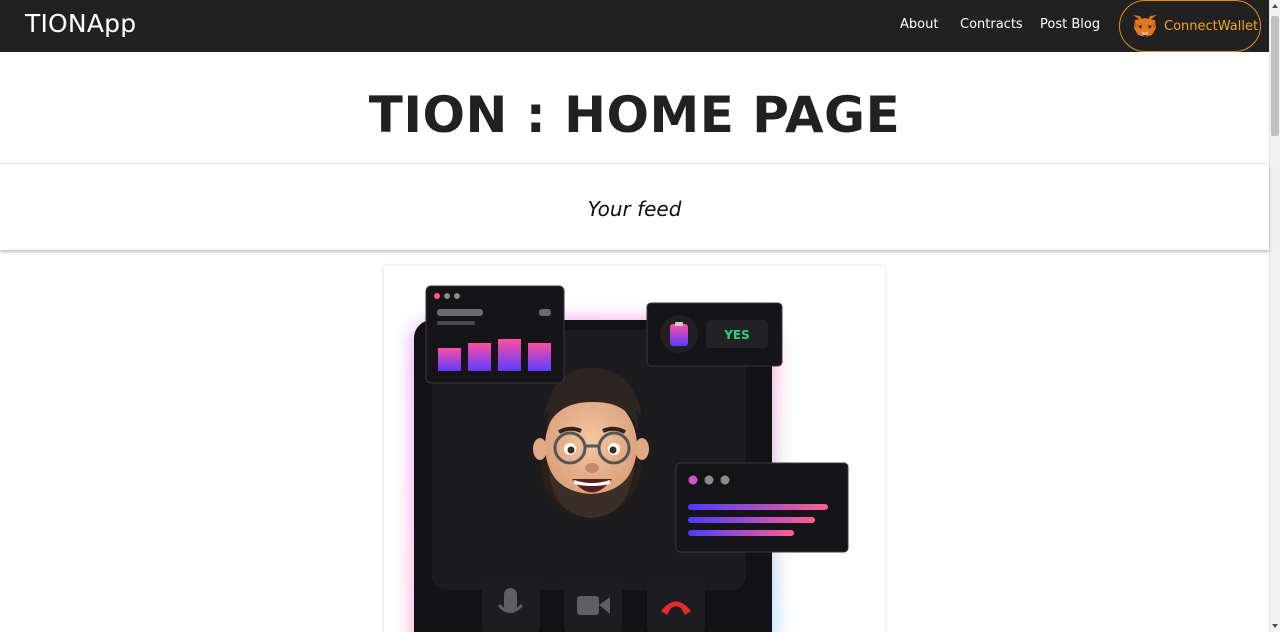  Describe the element at coordinates (1274, 316) in the screenshot. I see `page-scrollbar` at that location.